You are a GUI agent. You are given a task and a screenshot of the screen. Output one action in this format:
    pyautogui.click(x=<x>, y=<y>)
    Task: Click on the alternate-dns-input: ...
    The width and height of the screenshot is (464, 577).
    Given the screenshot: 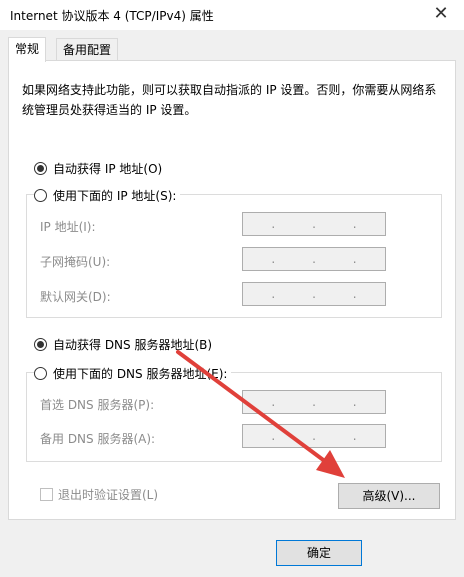 What is the action you would take?
    pyautogui.click(x=314, y=436)
    